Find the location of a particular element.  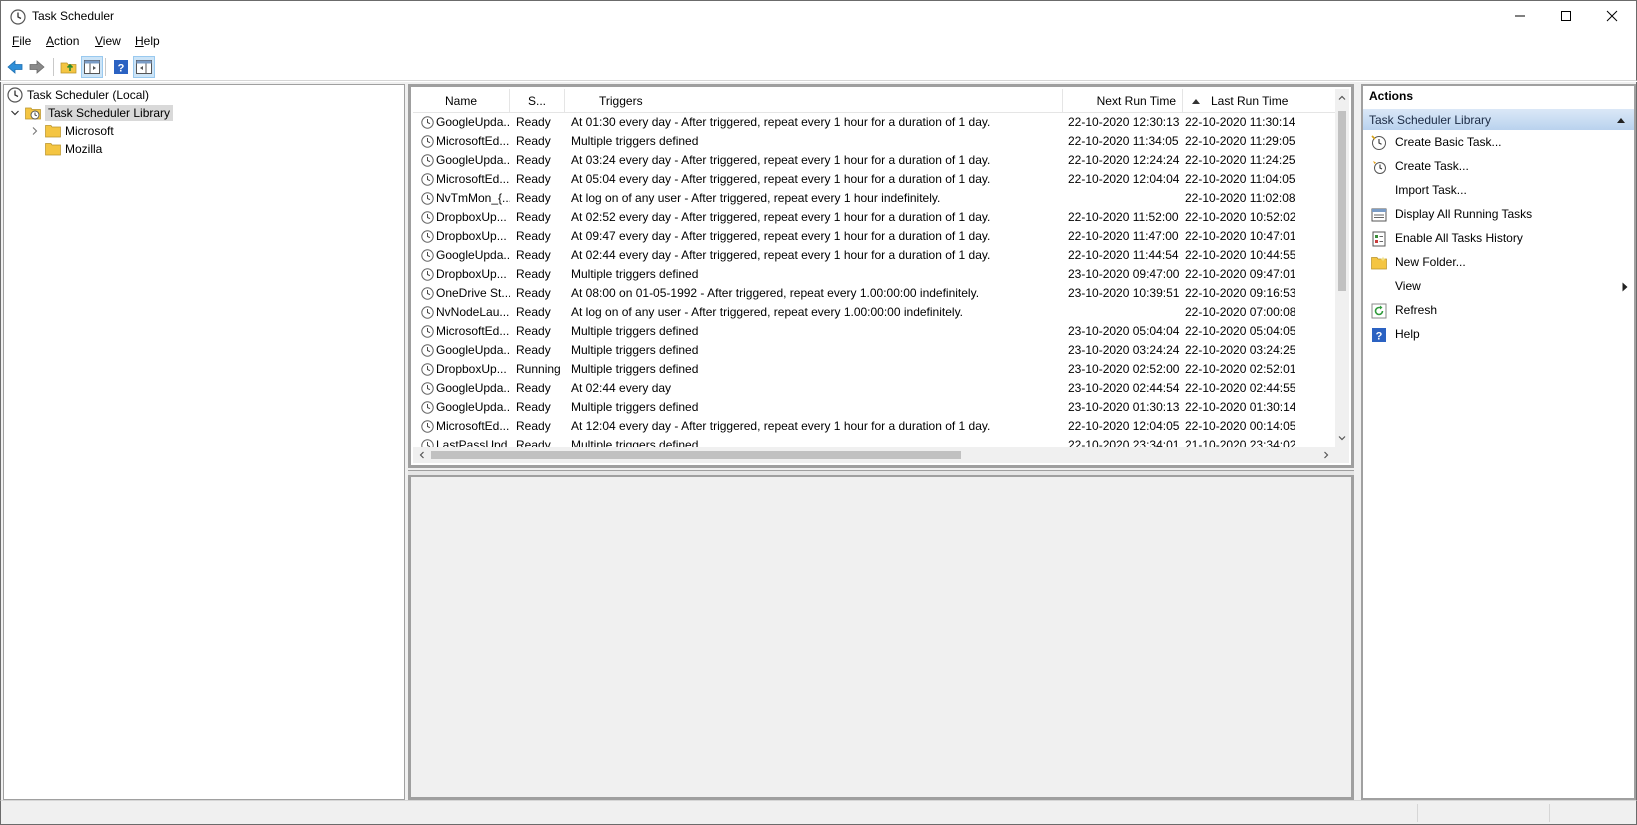

sort-ascending-icon is located at coordinates (1196, 101).